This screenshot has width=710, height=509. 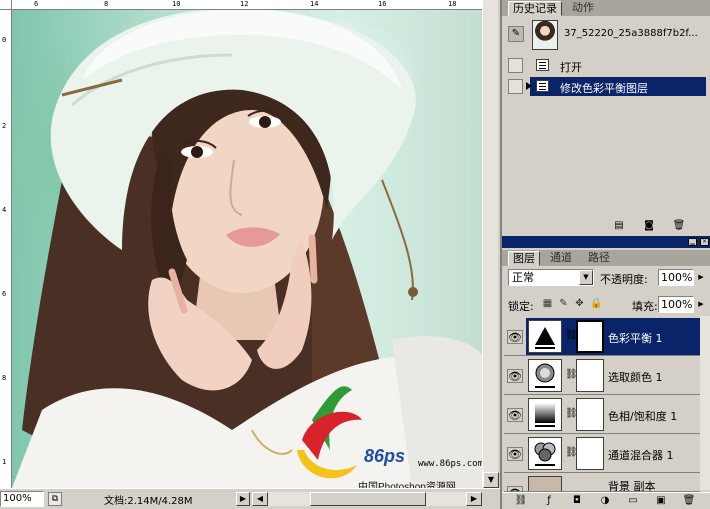 I want to click on ruler-number: 12, so click(x=244, y=4).